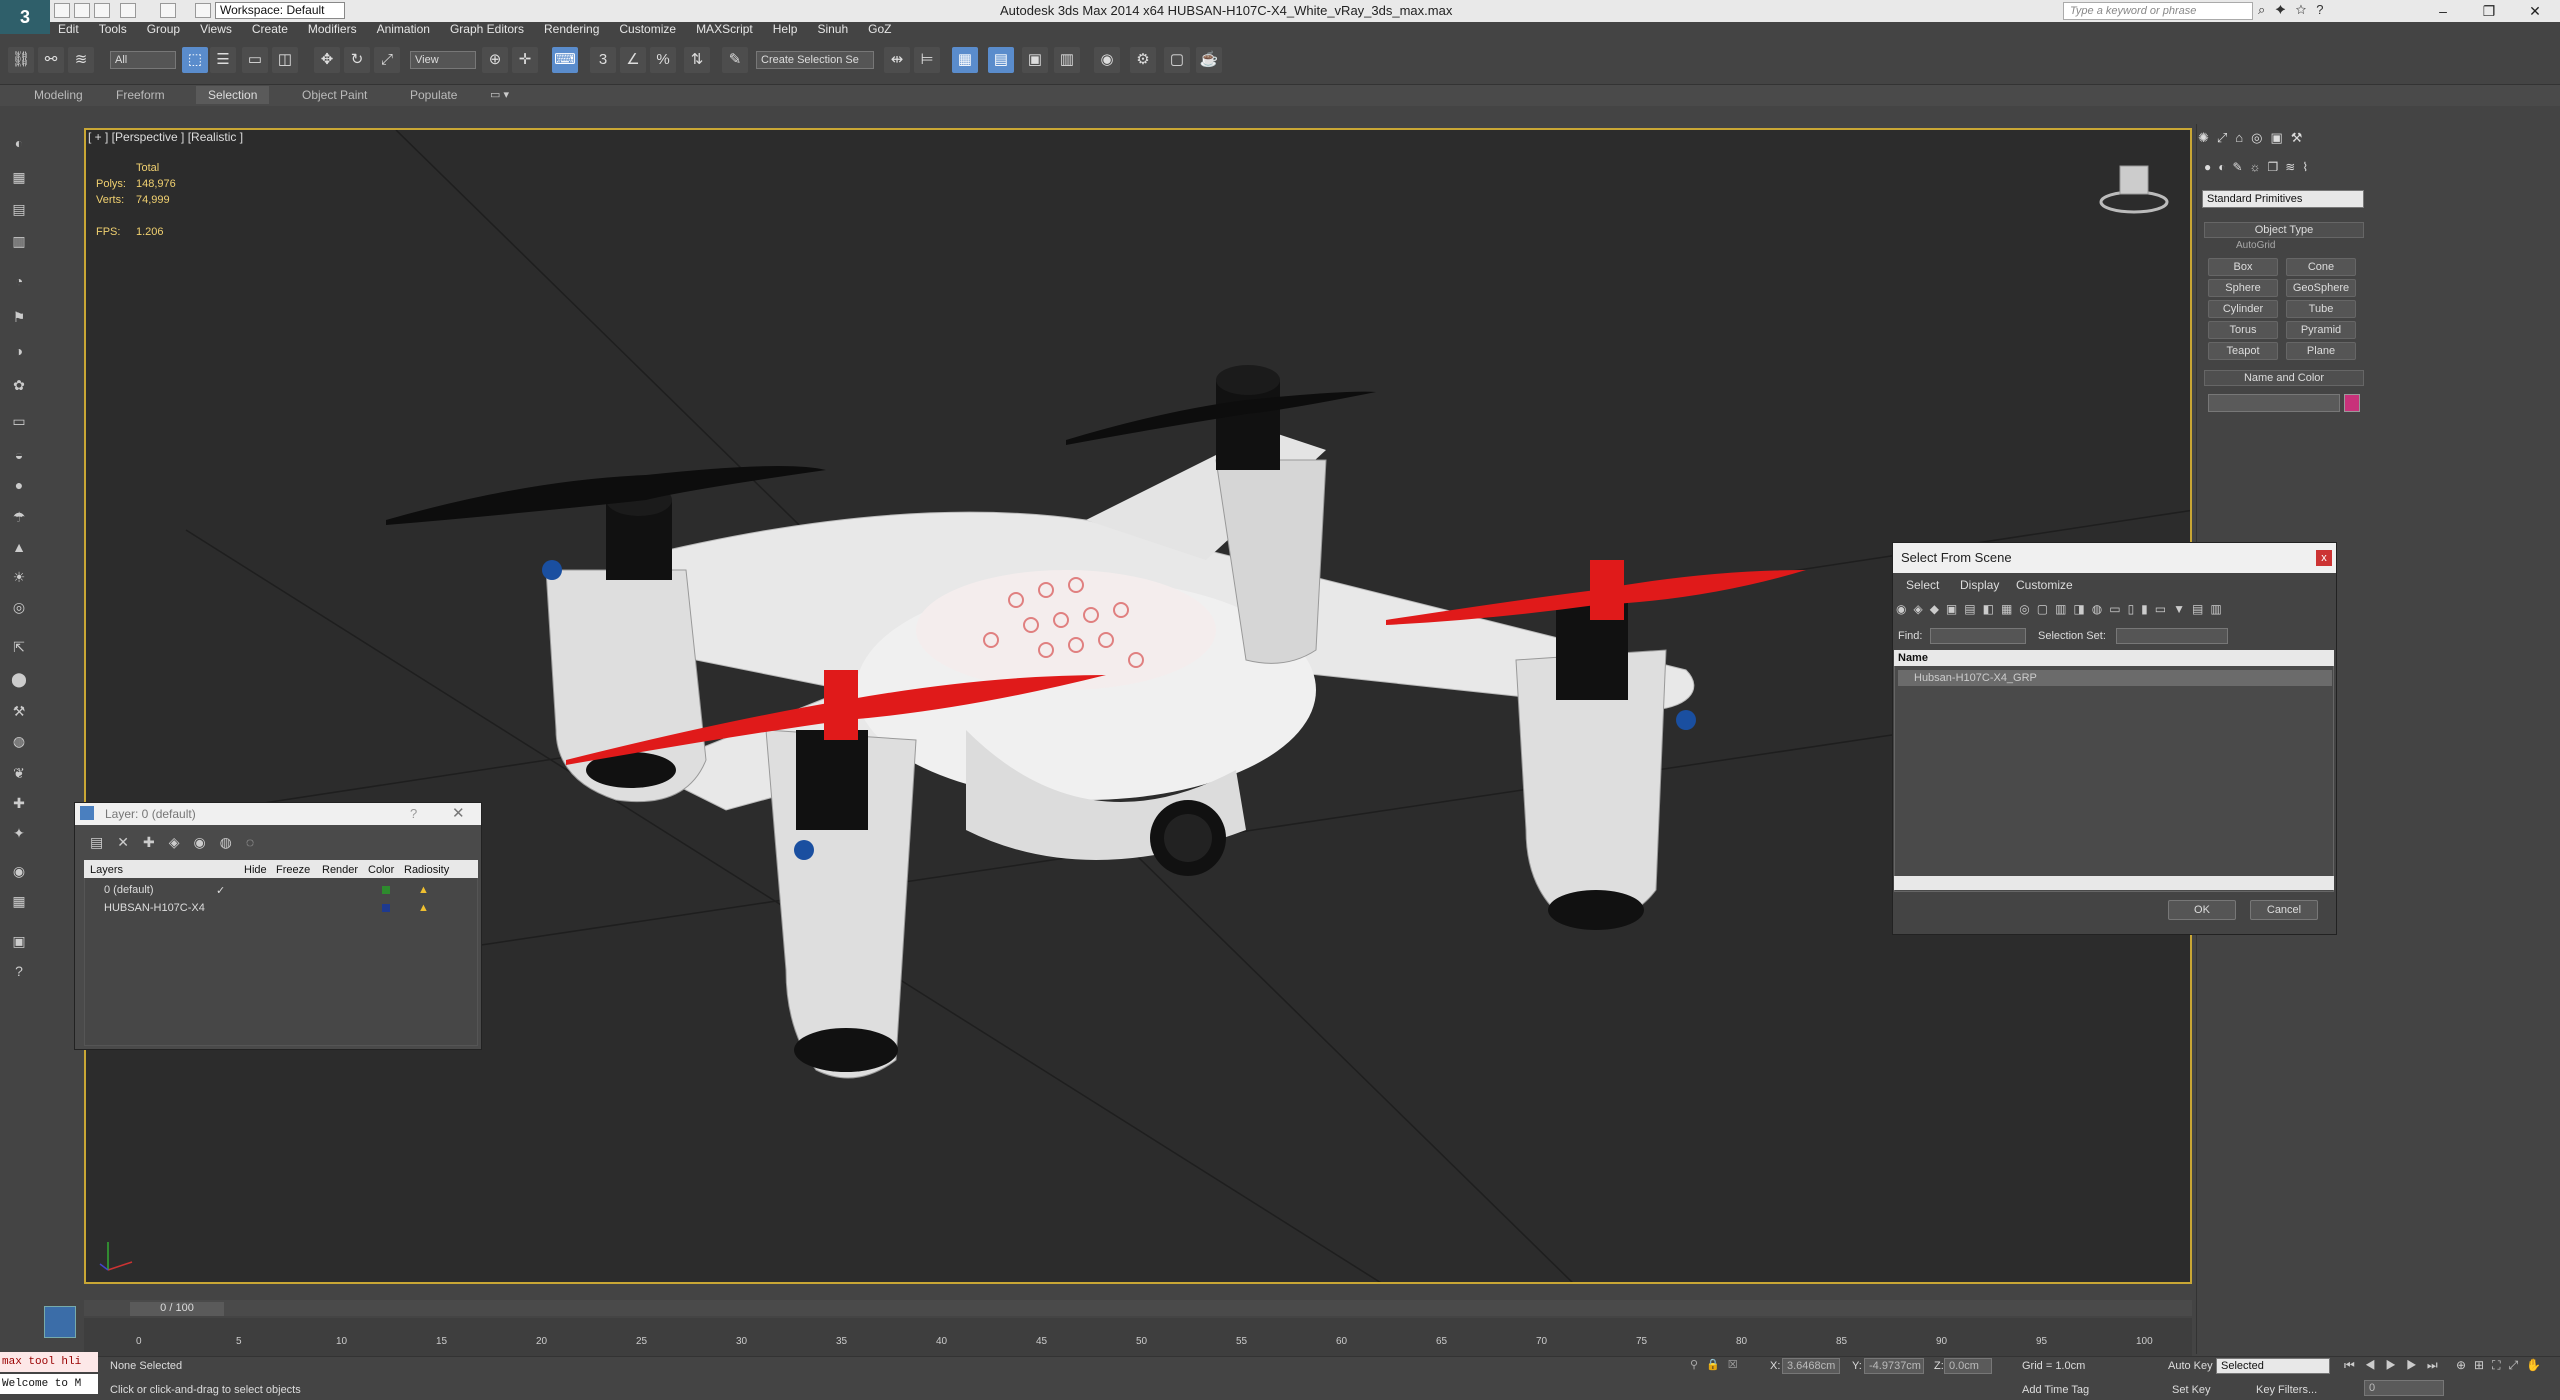 The width and height of the screenshot is (2560, 1400). I want to click on primitive-category-dropdown: Standard Primitives, so click(2283, 199).